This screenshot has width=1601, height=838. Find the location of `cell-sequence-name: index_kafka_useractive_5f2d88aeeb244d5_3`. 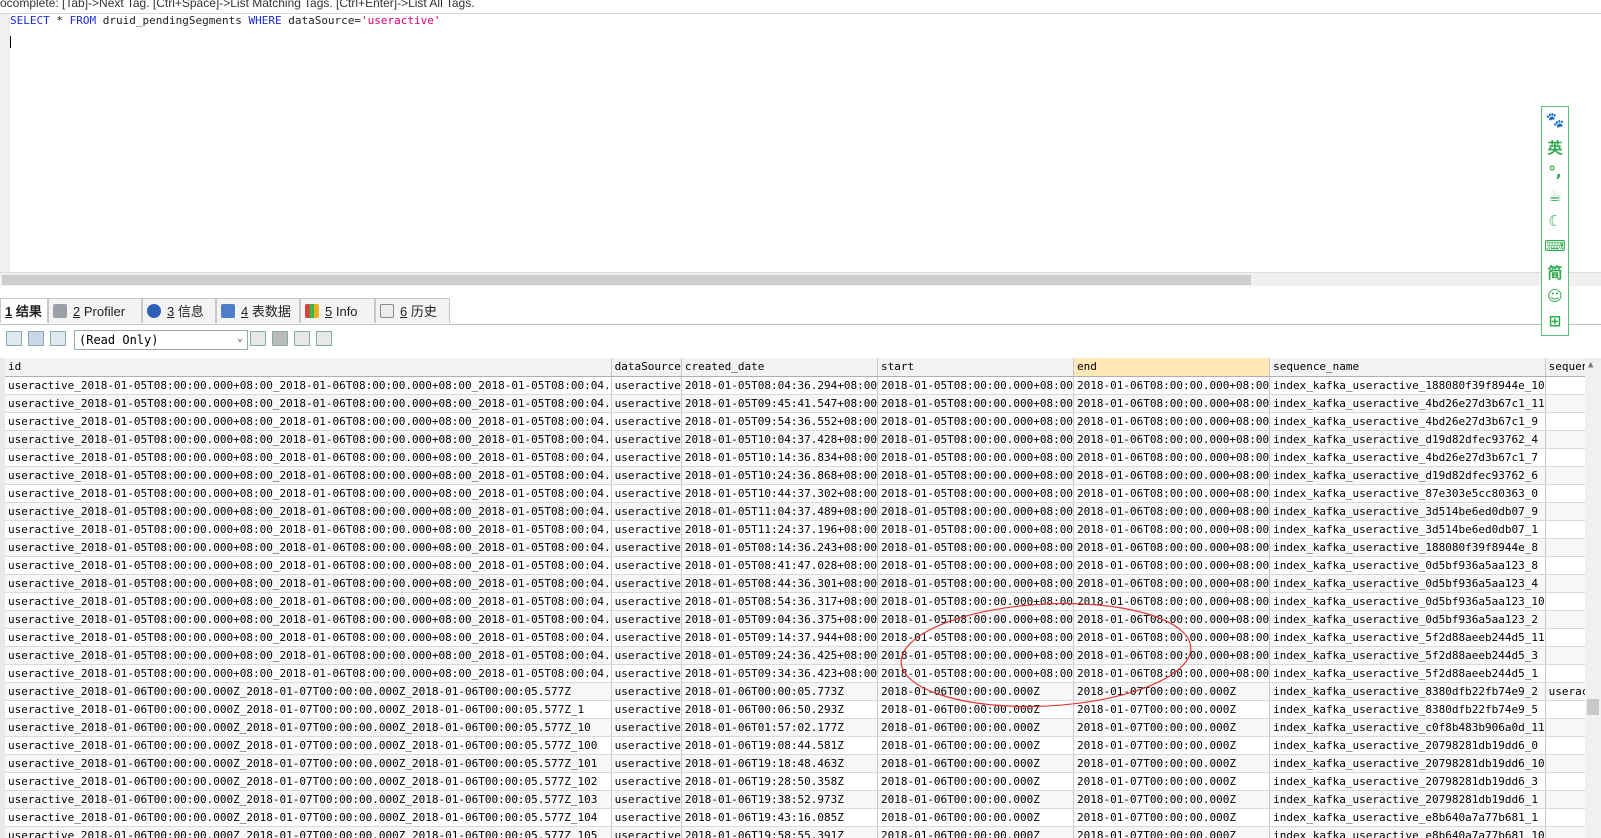

cell-sequence-name: index_kafka_useractive_5f2d88aeeb244d5_3 is located at coordinates (1407, 655).